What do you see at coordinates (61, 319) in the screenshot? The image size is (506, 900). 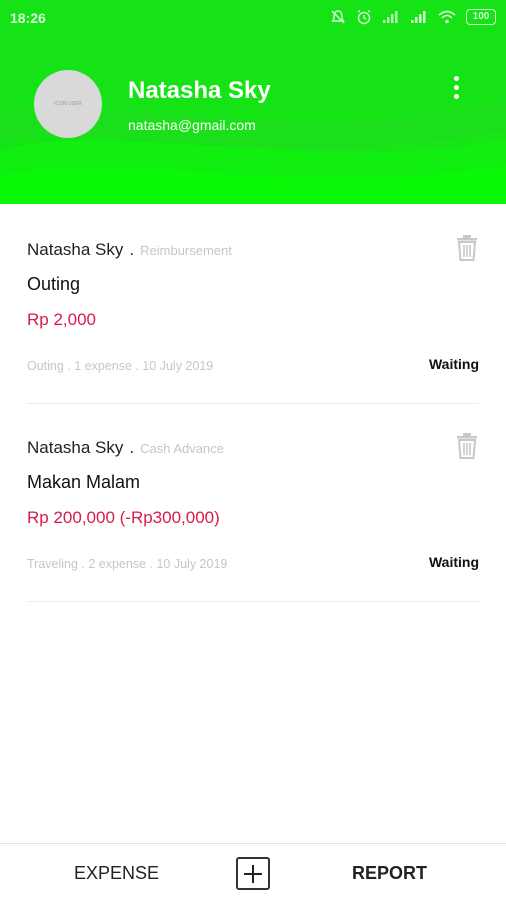 I see `request-amount: Rp 2,000` at bounding box center [61, 319].